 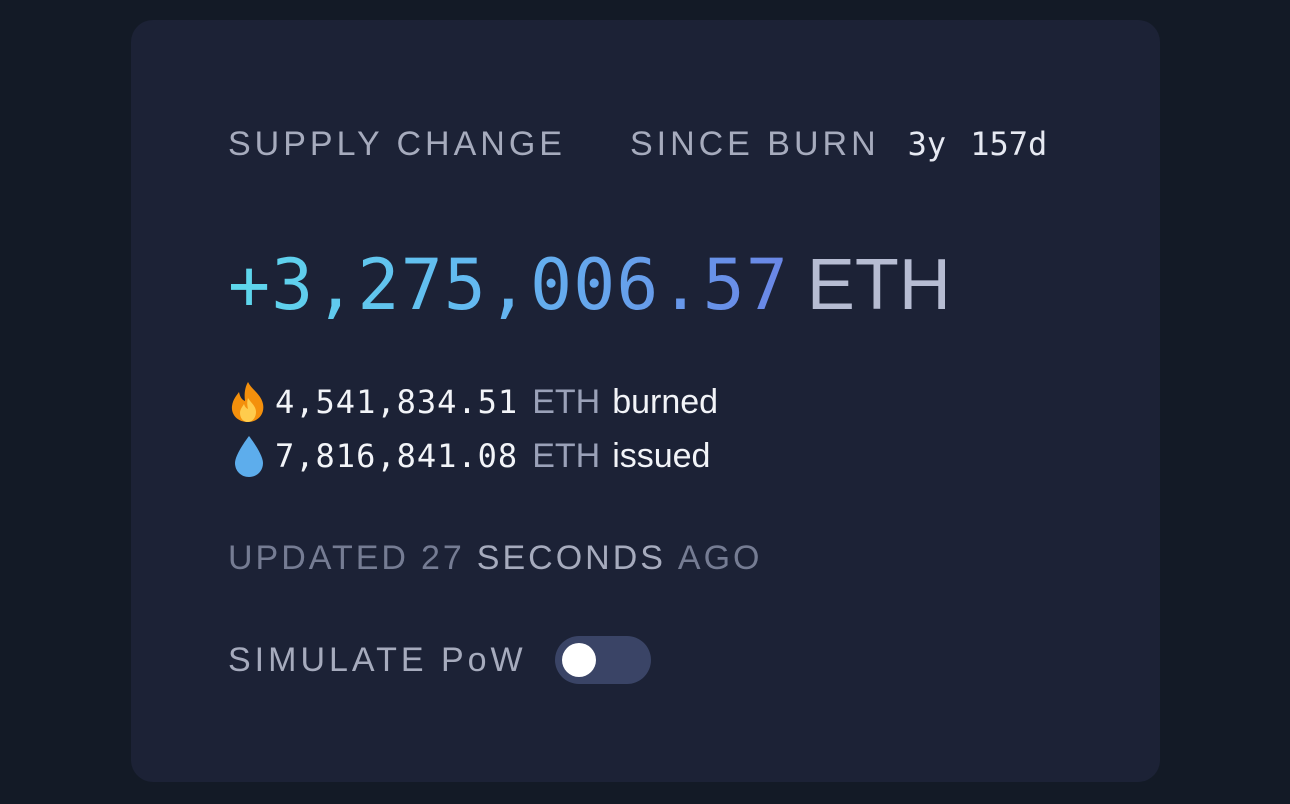 What do you see at coordinates (508, 285) in the screenshot?
I see `supply-change-value: +3,275,006.57` at bounding box center [508, 285].